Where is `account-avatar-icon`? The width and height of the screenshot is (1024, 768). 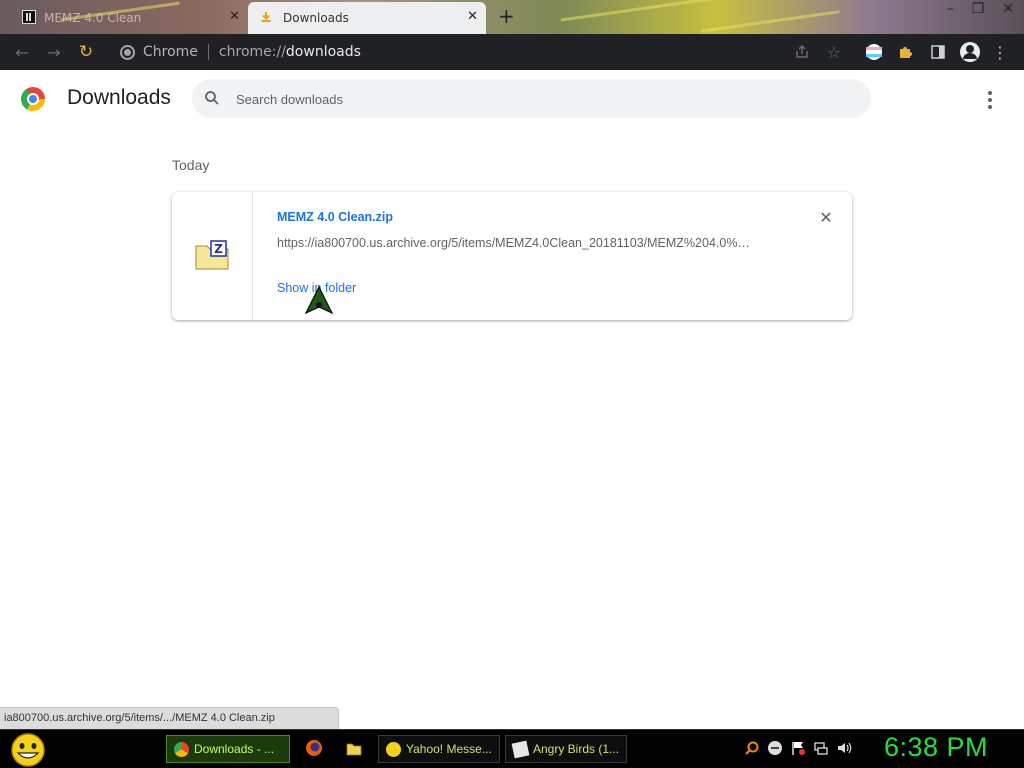
account-avatar-icon is located at coordinates (970, 52).